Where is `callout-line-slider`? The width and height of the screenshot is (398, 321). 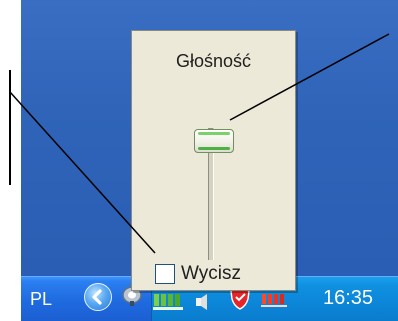 callout-line-slider is located at coordinates (309, 77).